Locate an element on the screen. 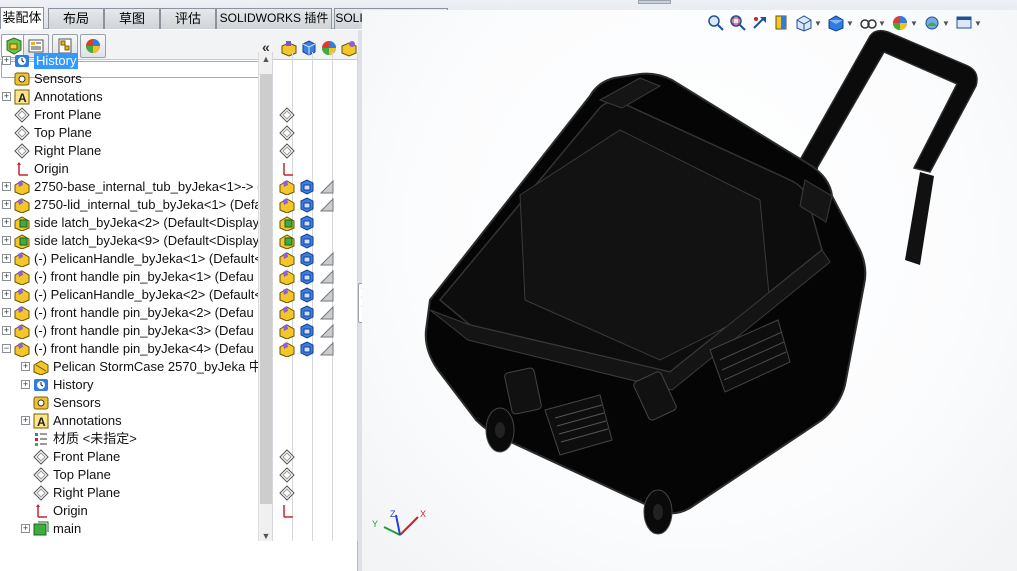  tree-item: + (-) PelicanHandle_byJeka<1> (Default< is located at coordinates (129, 259).